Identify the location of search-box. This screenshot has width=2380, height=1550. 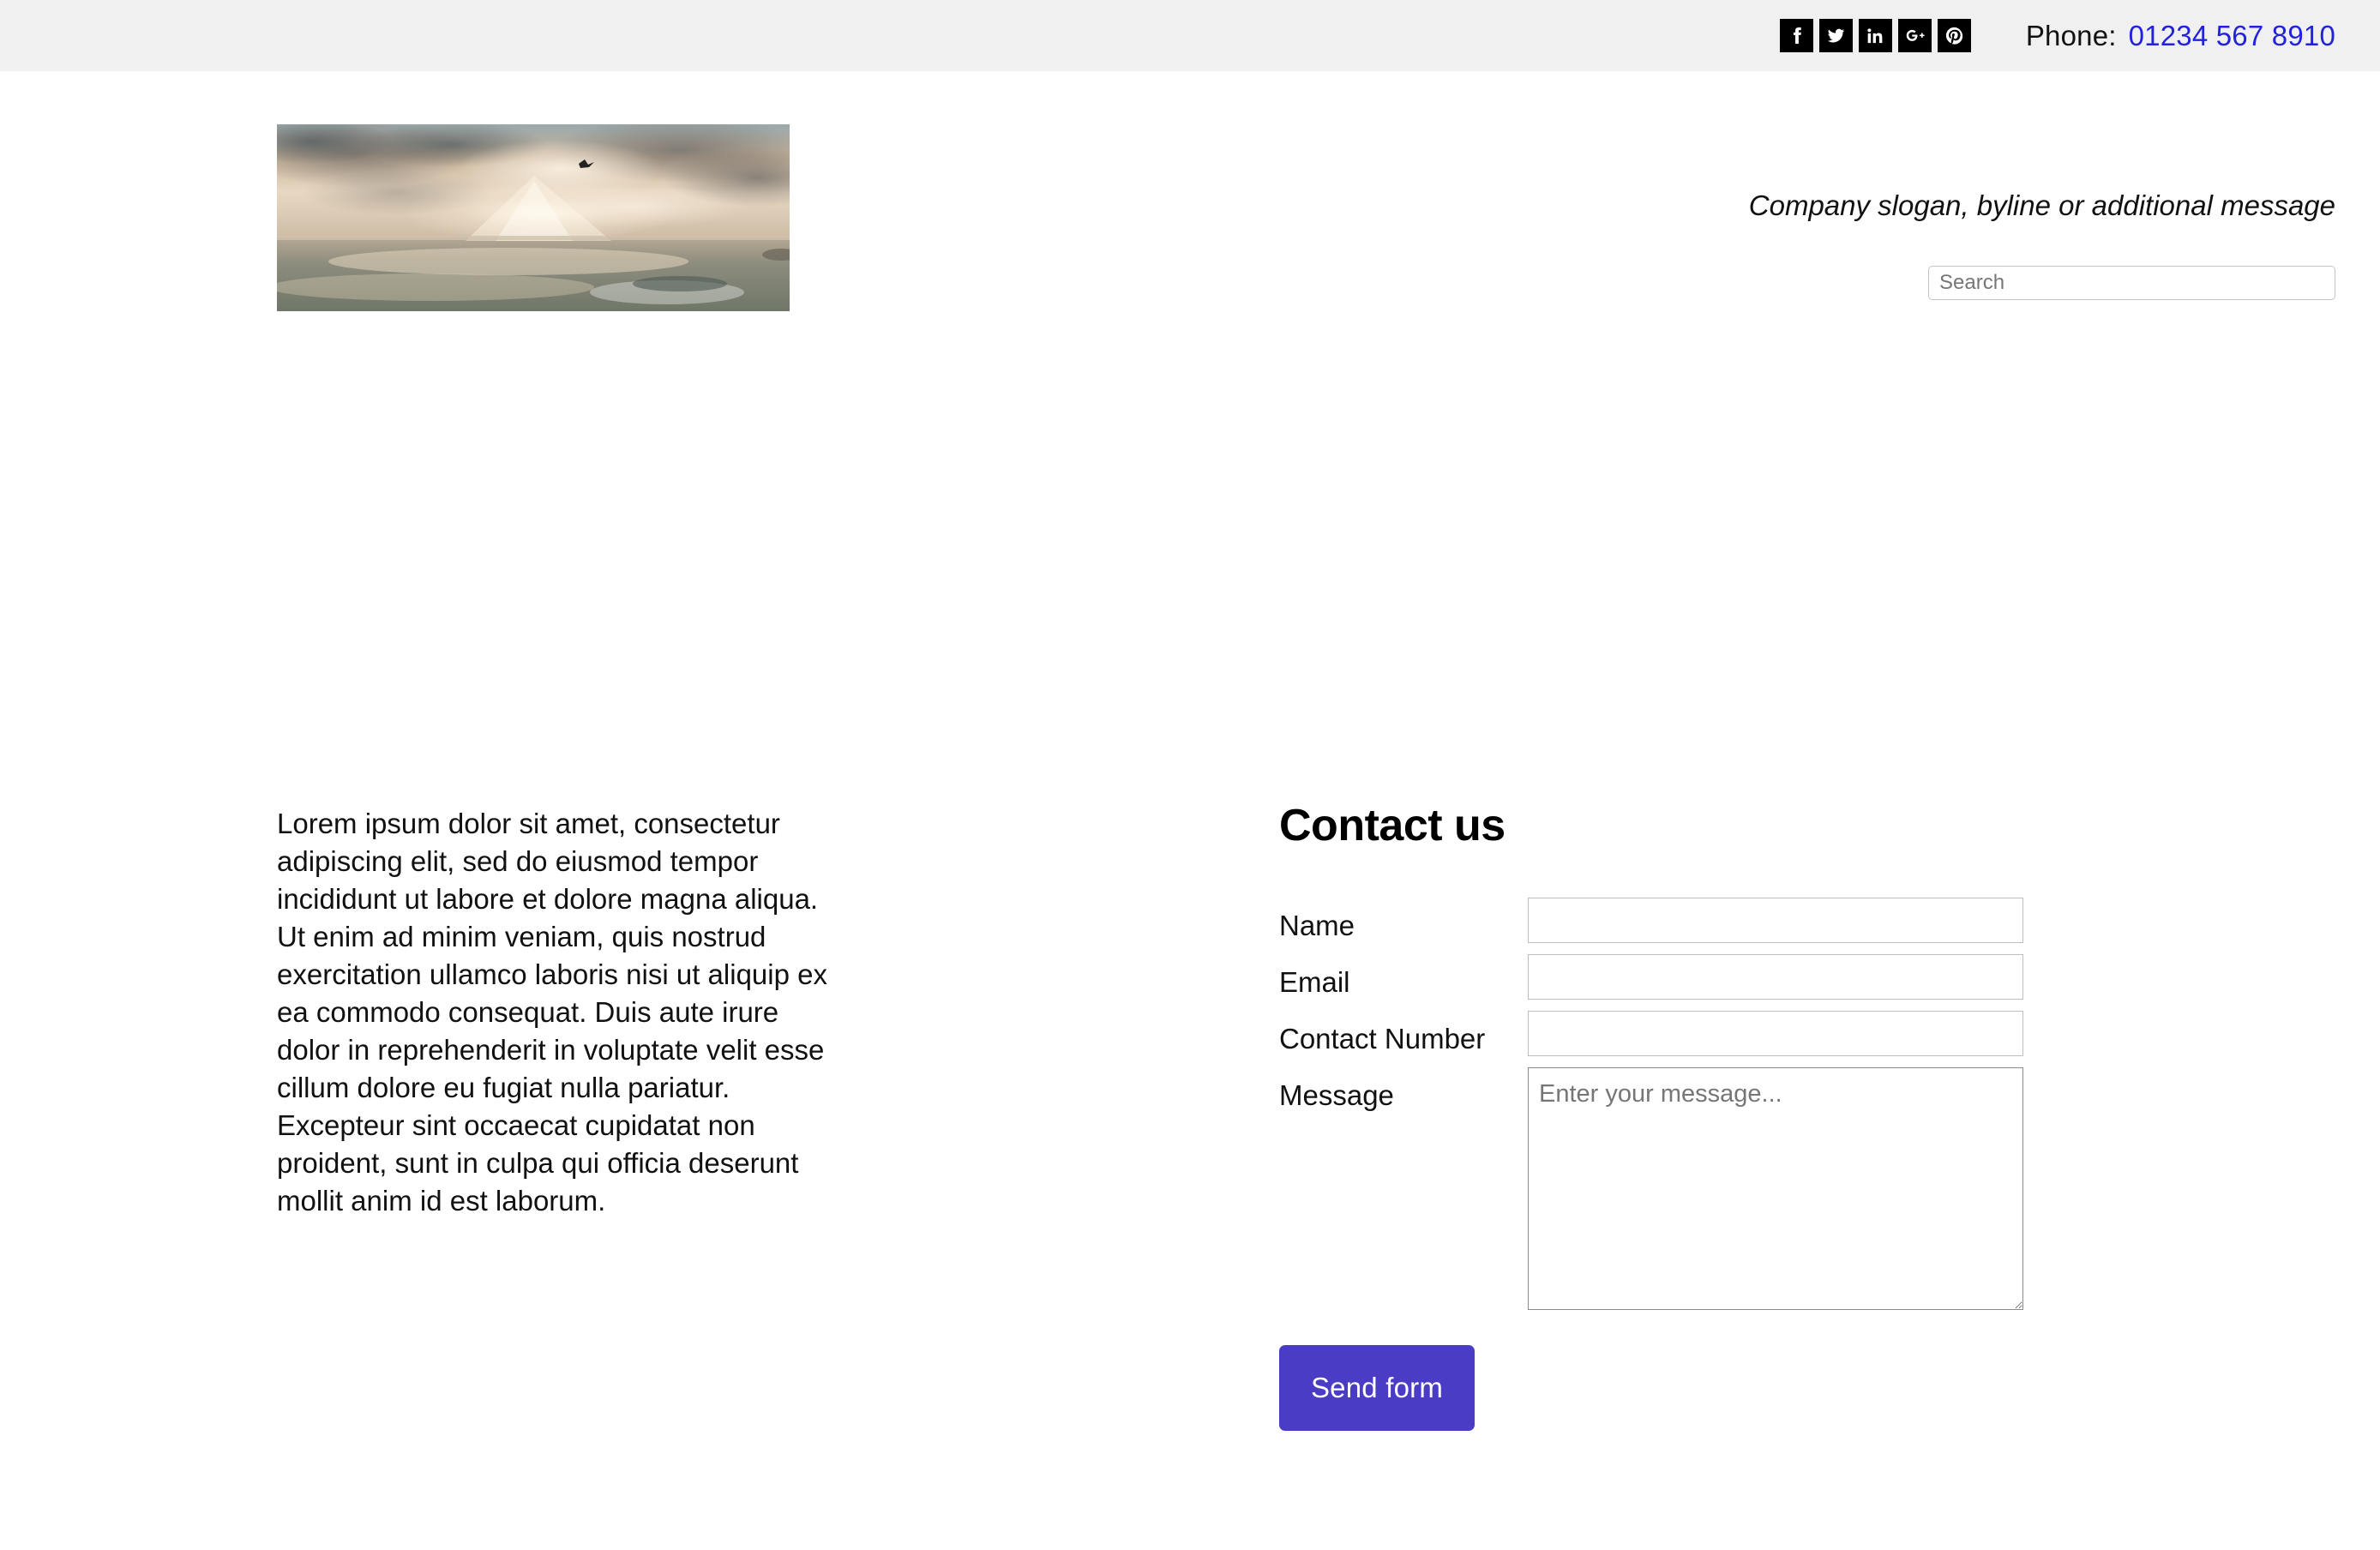
(2132, 283).